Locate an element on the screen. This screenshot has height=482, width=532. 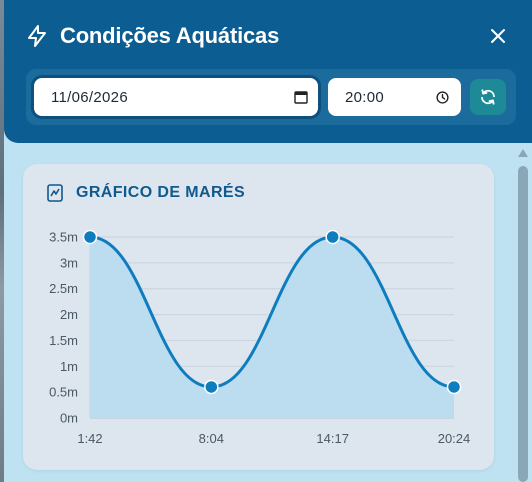
date-value: 11/06/2026 is located at coordinates (89, 97).